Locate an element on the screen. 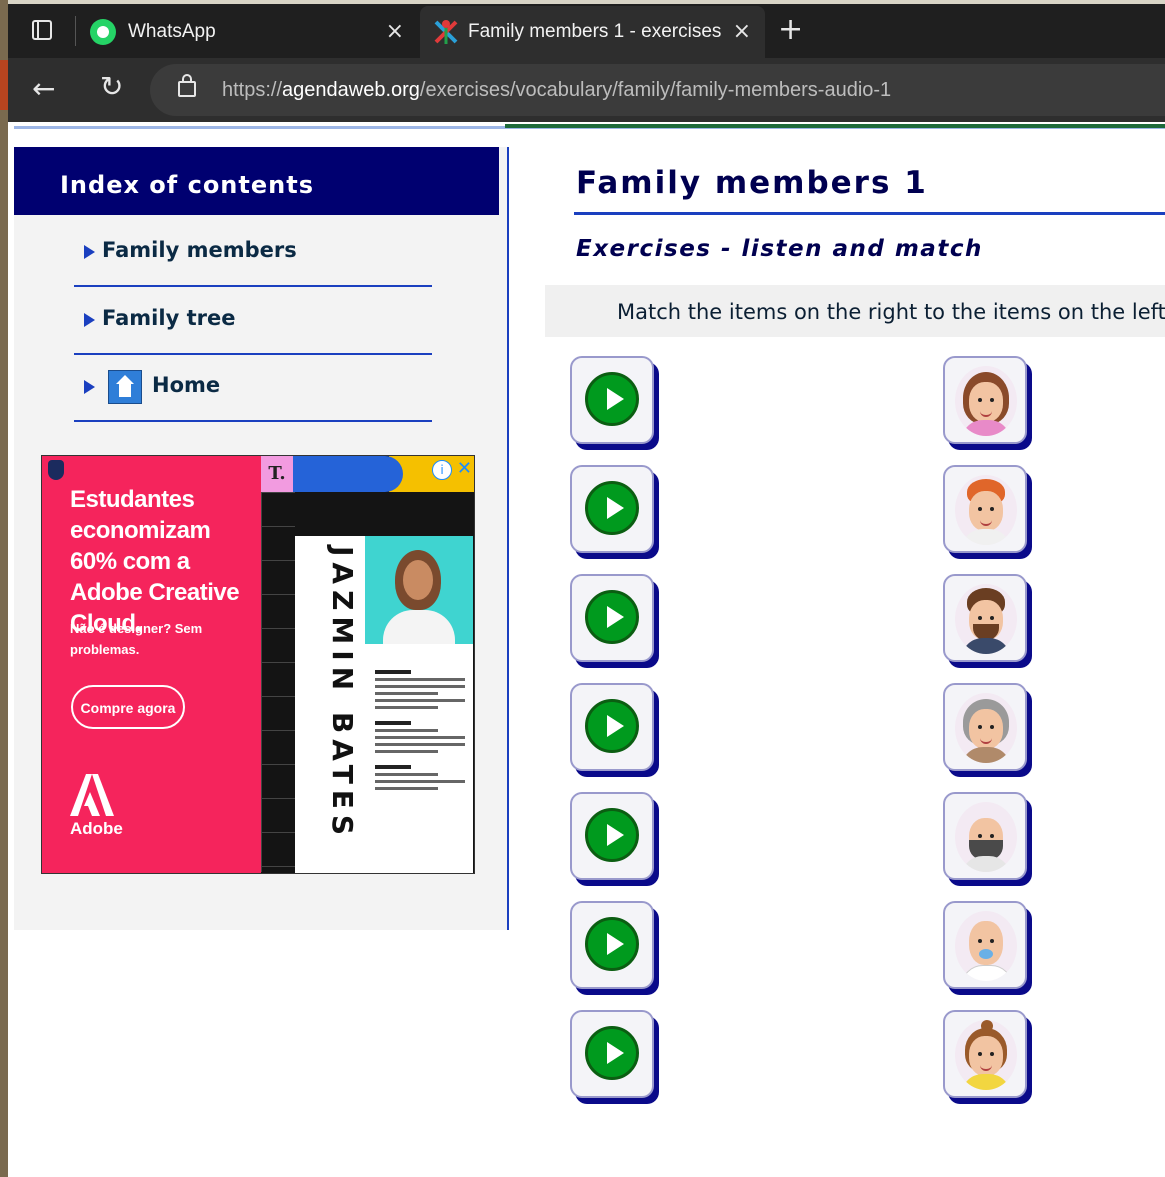  resume-name: JAZMIN BATES is located at coordinates (342, 694).